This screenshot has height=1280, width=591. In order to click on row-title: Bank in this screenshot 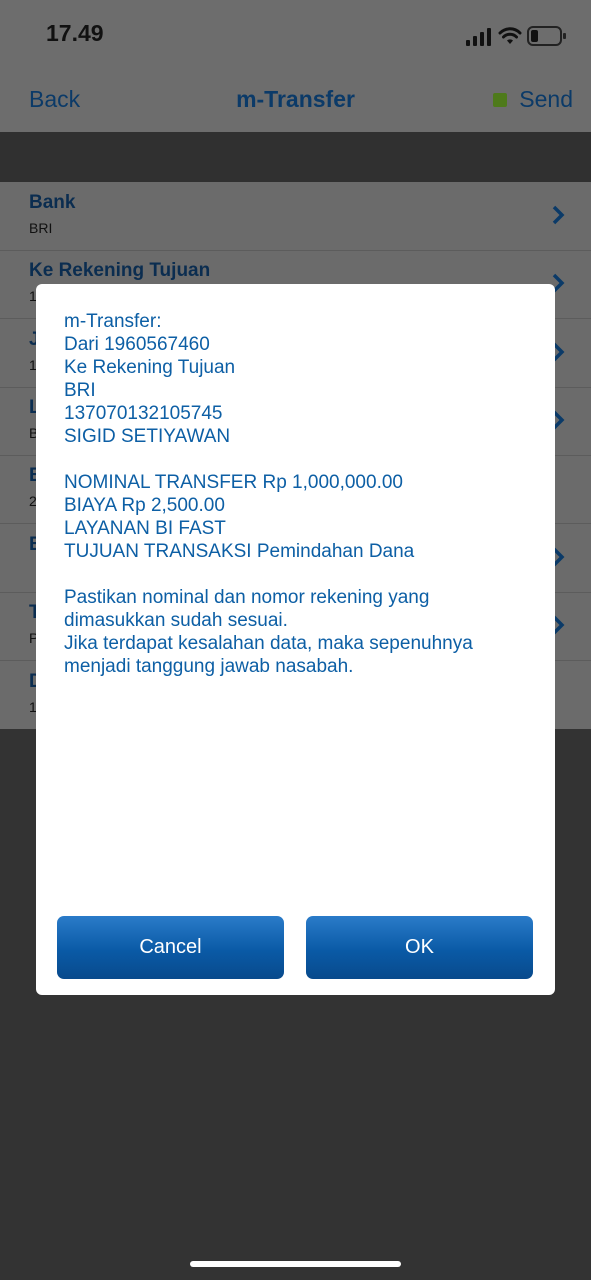, I will do `click(52, 202)`.